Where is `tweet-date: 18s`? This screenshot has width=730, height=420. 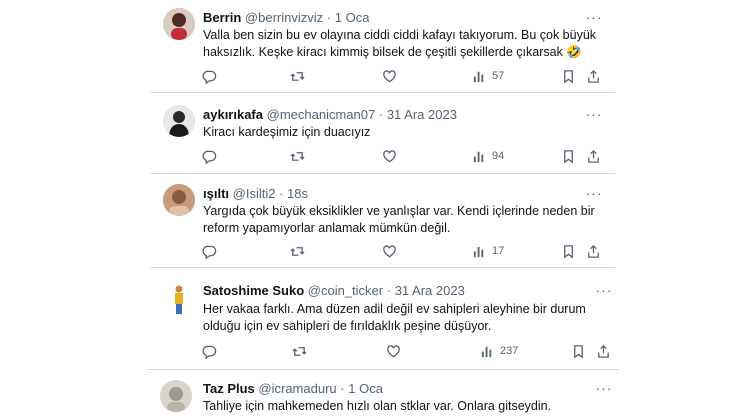 tweet-date: 18s is located at coordinates (297, 193).